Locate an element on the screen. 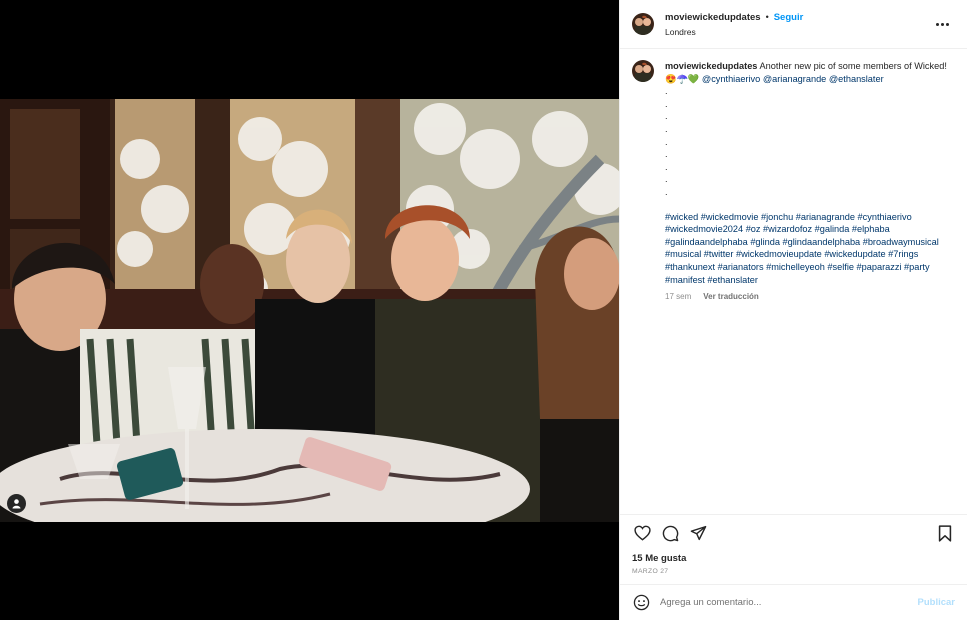 This screenshot has width=967, height=620. caption-username: moviewickedupdates is located at coordinates (711, 66).